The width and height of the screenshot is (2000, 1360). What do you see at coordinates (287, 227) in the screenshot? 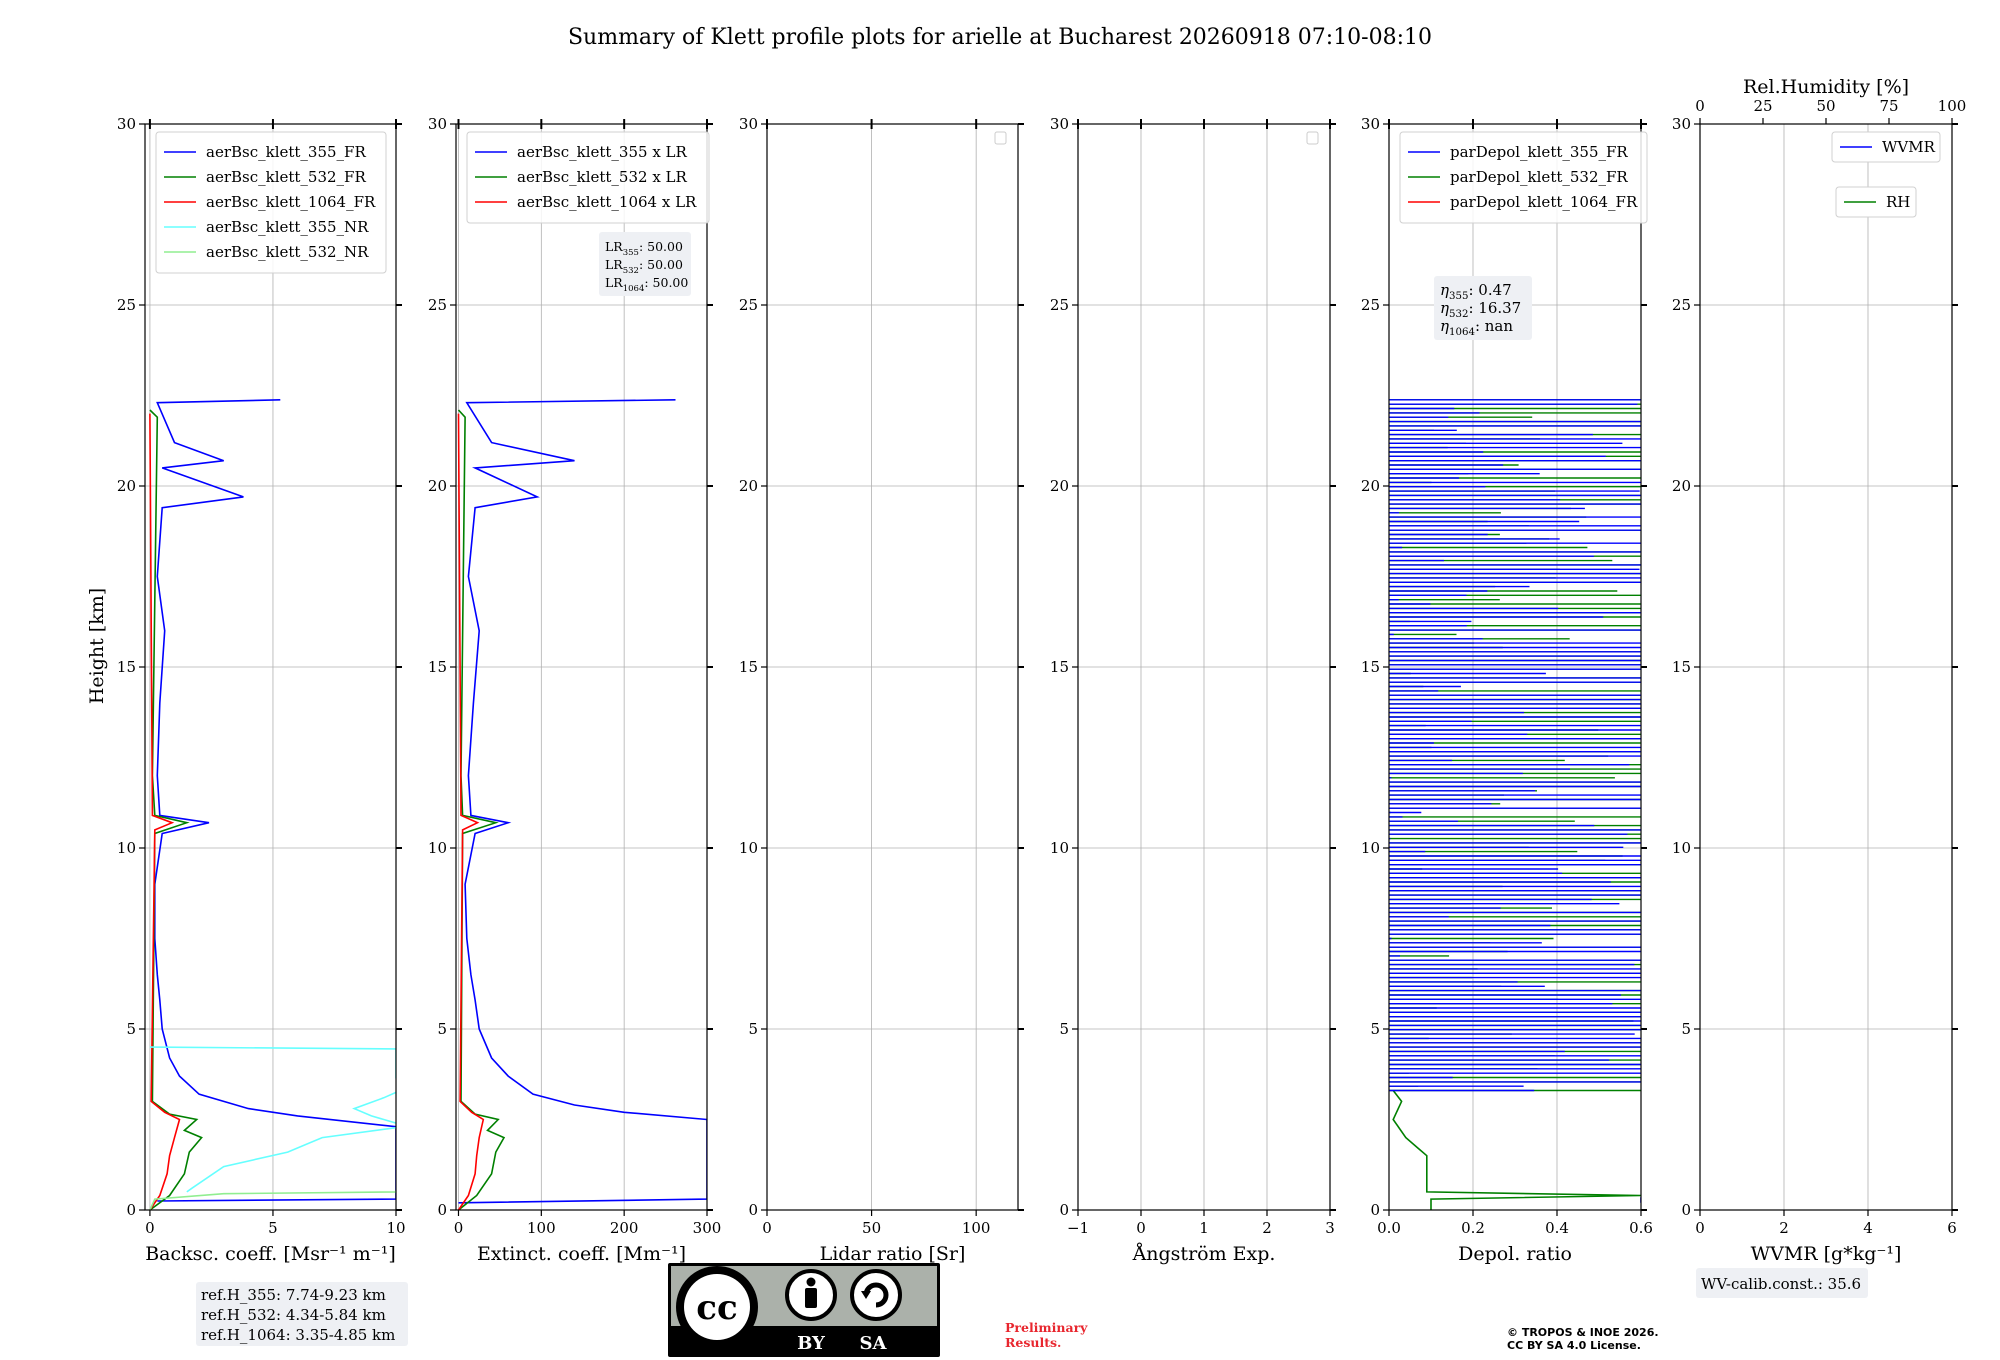
I see `legend-label: aerBsc_klett_355_NR` at bounding box center [287, 227].